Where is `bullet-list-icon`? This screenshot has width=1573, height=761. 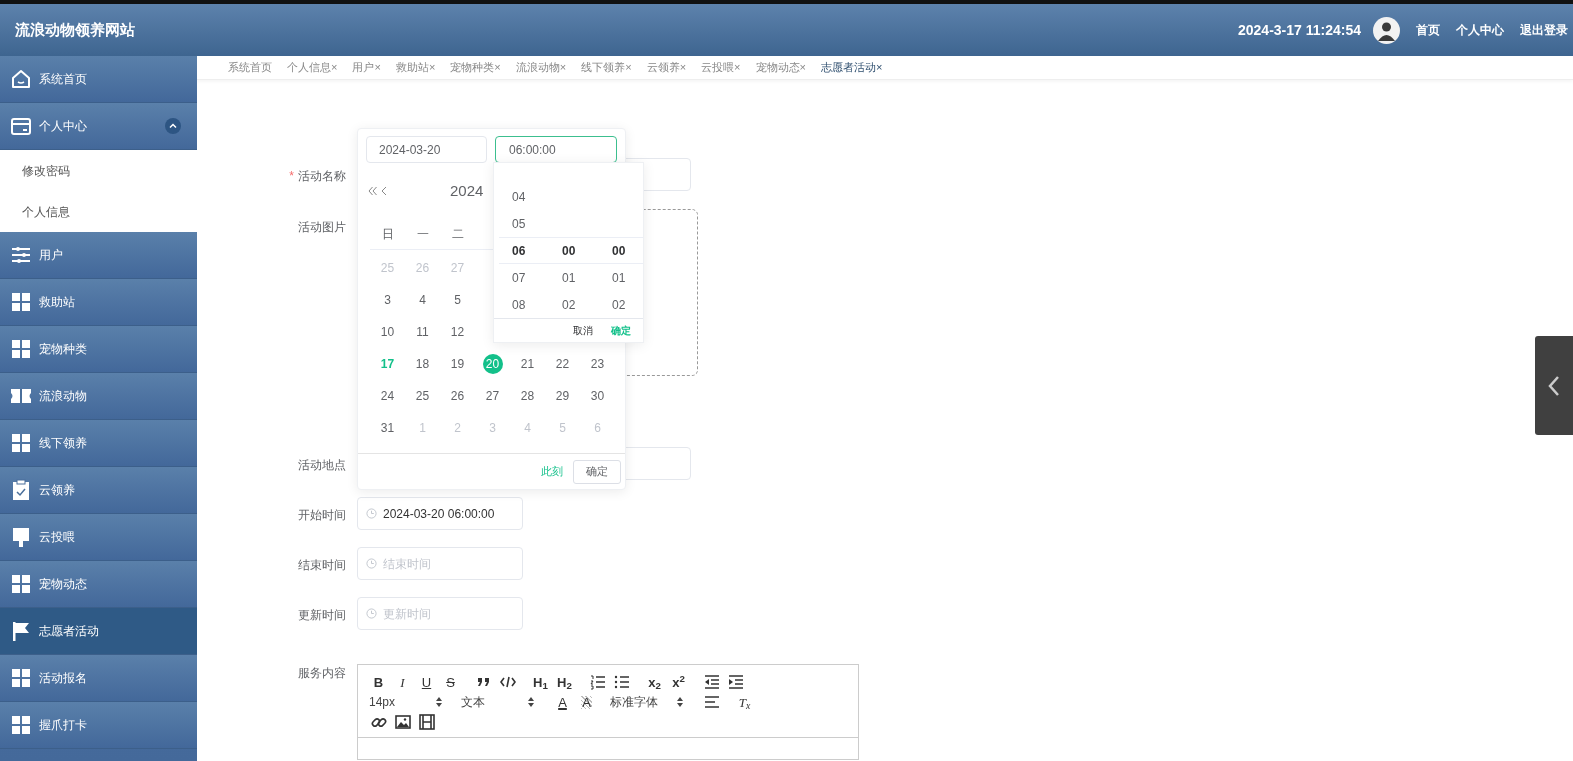
bullet-list-icon is located at coordinates (621, 682).